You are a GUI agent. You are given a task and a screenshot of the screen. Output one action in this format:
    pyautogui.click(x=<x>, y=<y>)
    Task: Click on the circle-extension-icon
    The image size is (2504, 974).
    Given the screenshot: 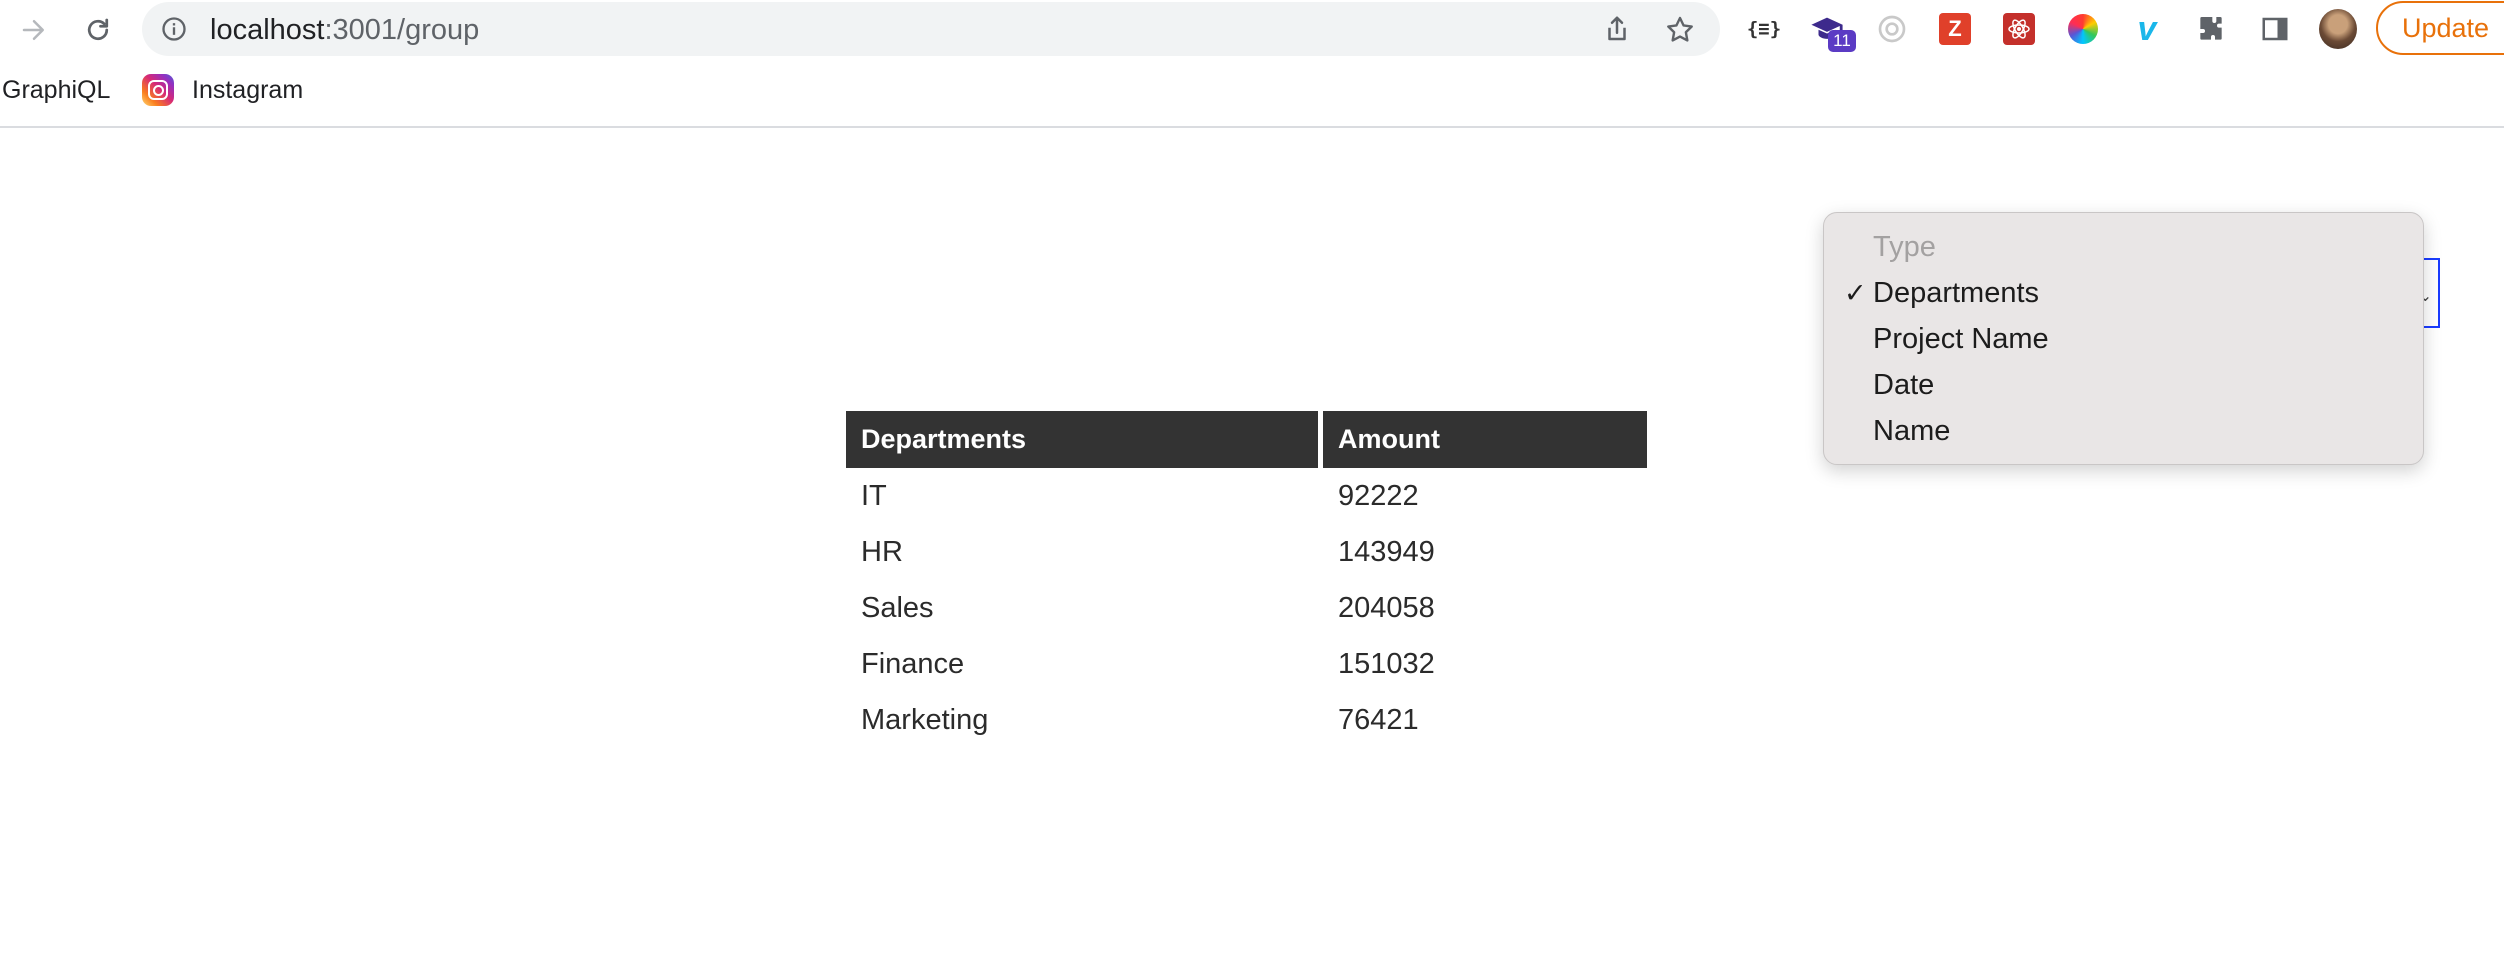 What is the action you would take?
    pyautogui.click(x=1892, y=29)
    